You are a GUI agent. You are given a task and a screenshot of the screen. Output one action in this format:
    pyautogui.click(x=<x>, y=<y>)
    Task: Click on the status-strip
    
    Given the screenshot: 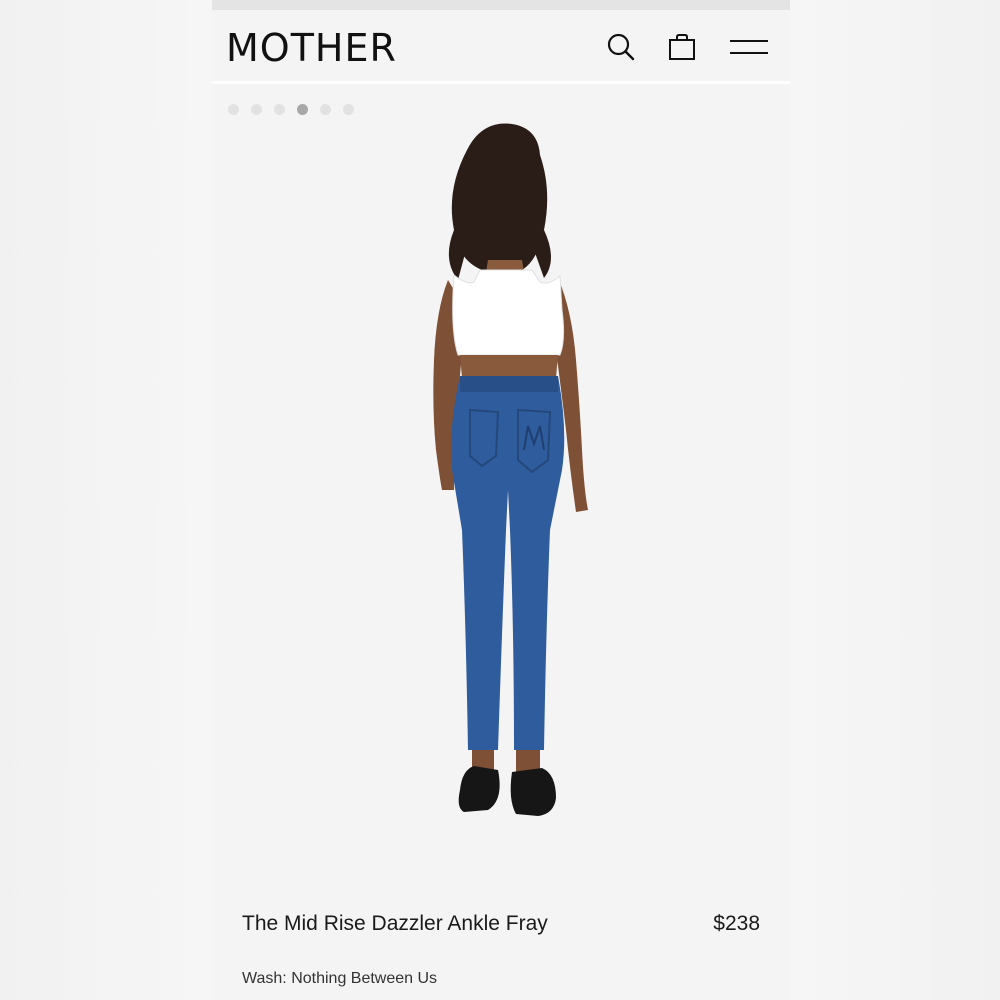 What is the action you would take?
    pyautogui.click(x=501, y=5)
    